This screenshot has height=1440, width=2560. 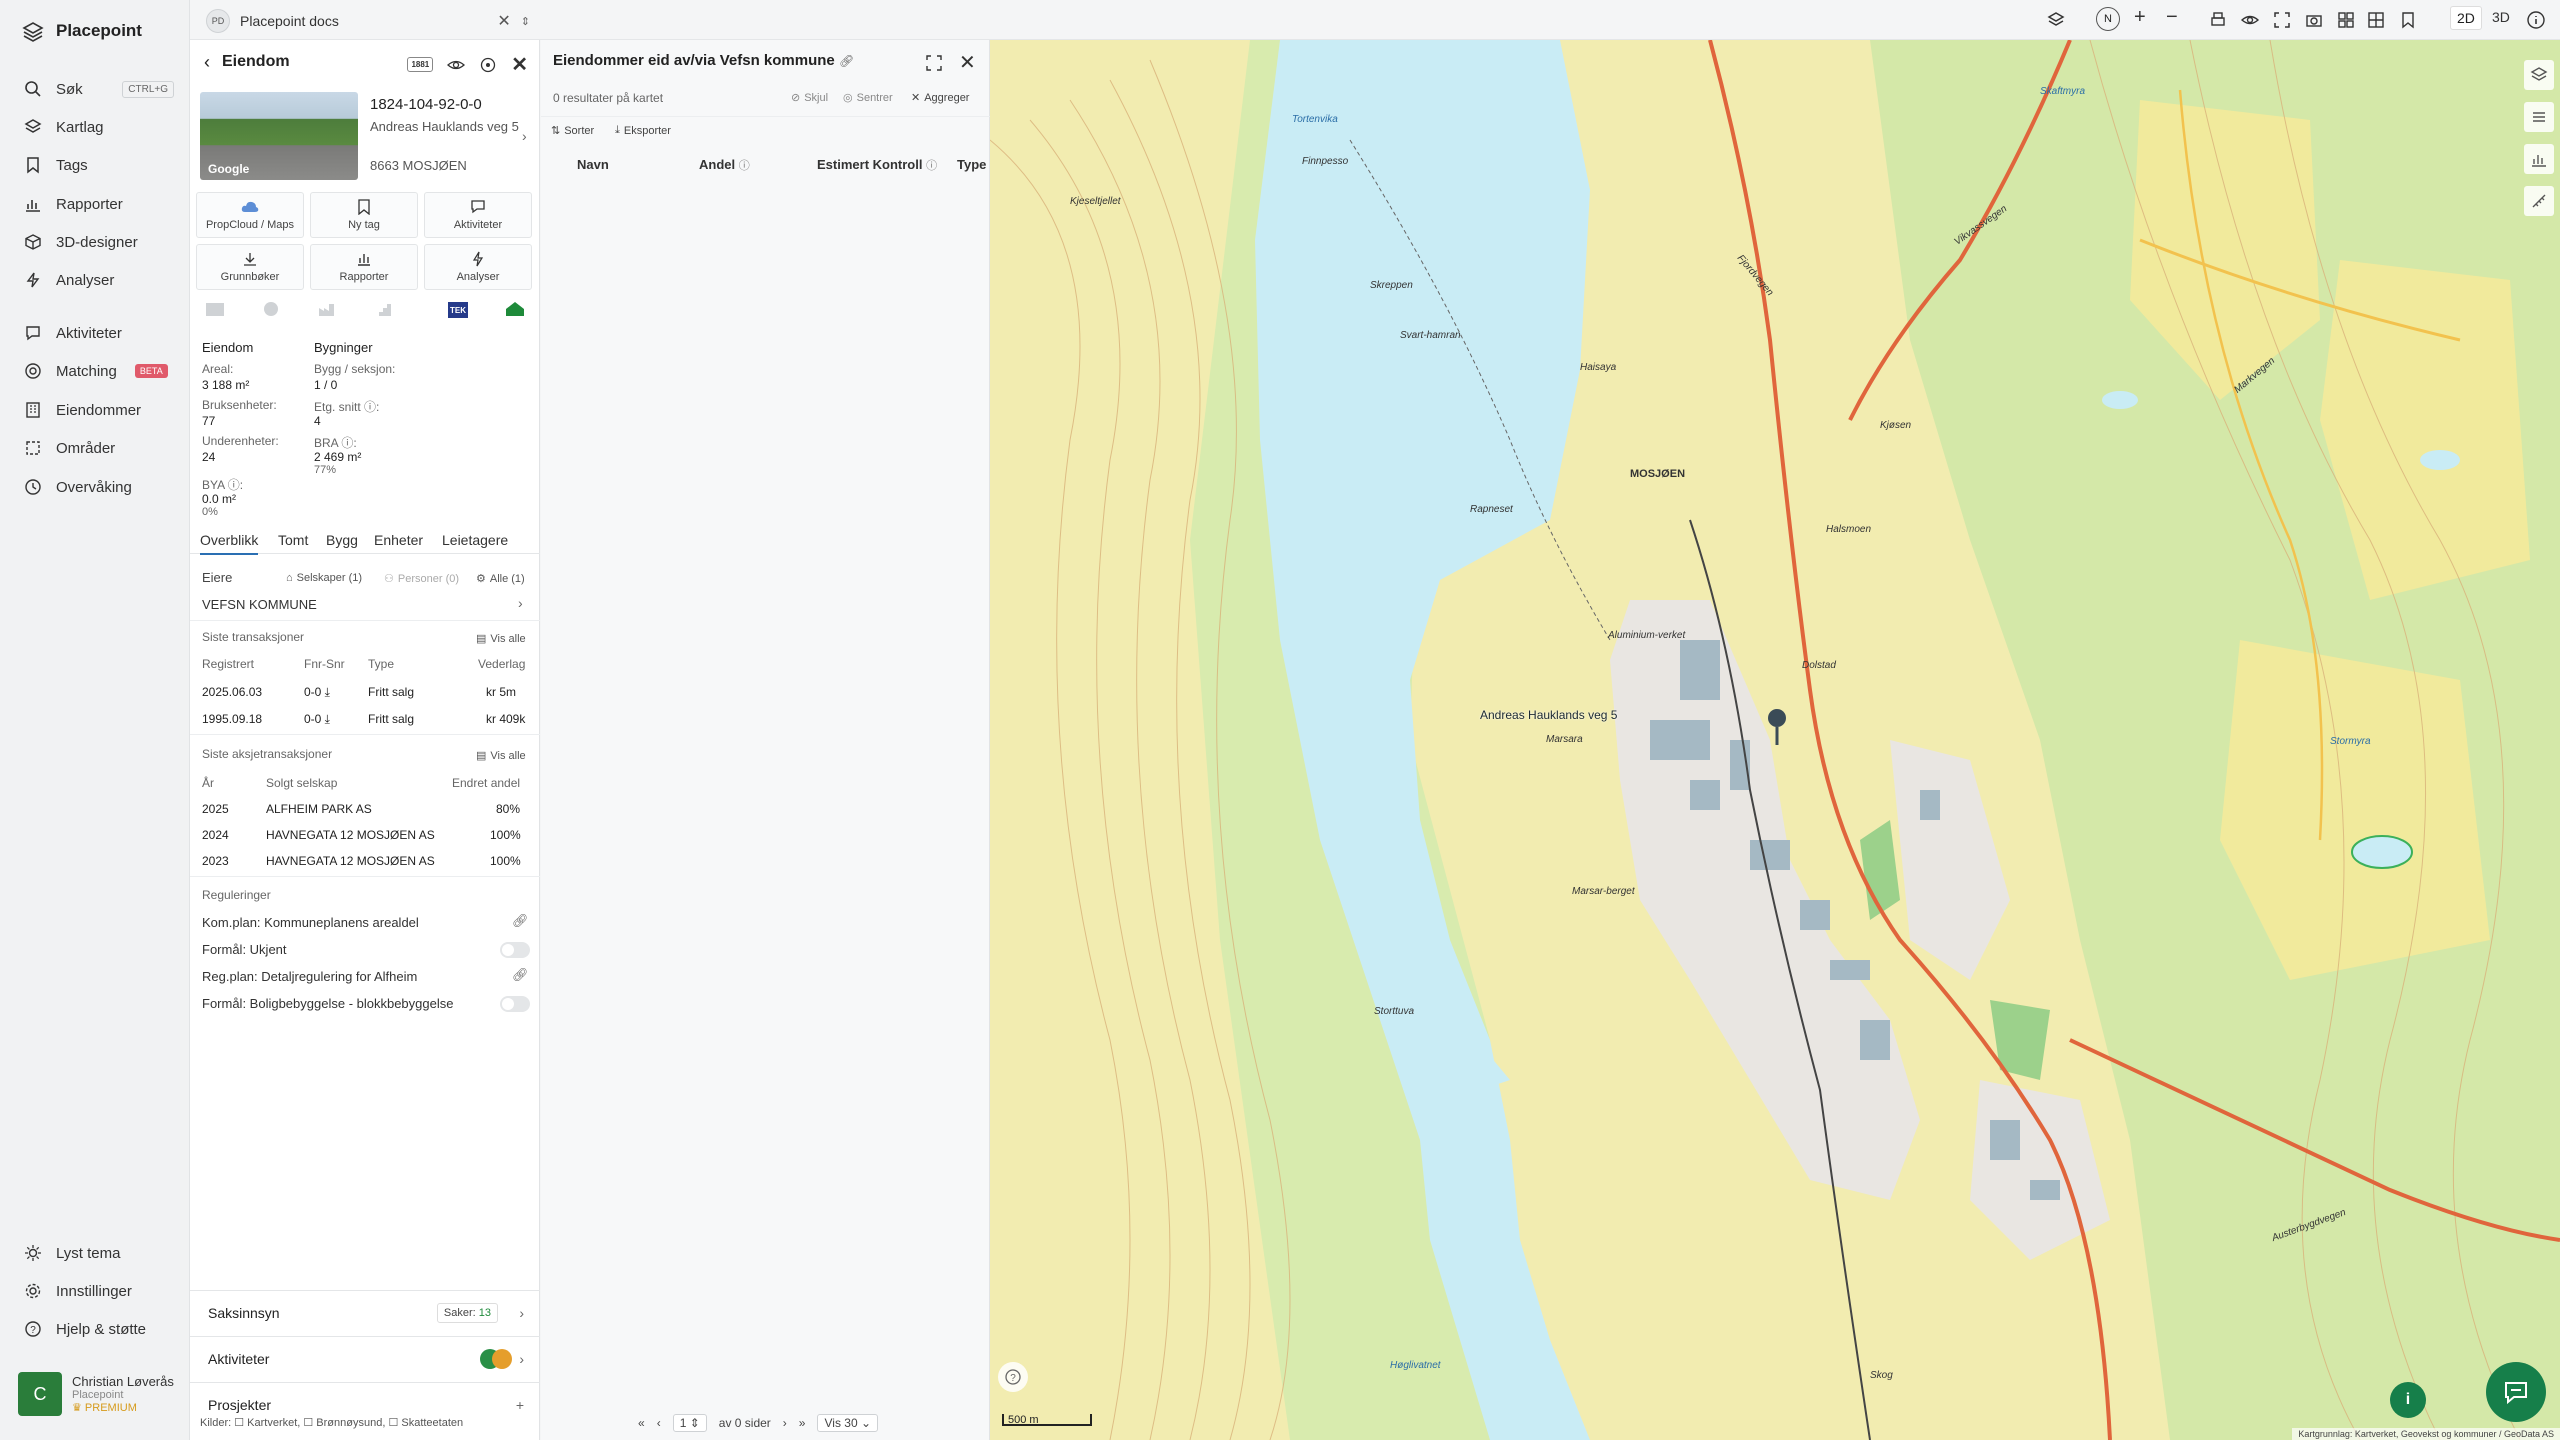 I want to click on center-button: ◎ Sentrer, so click(x=868, y=98).